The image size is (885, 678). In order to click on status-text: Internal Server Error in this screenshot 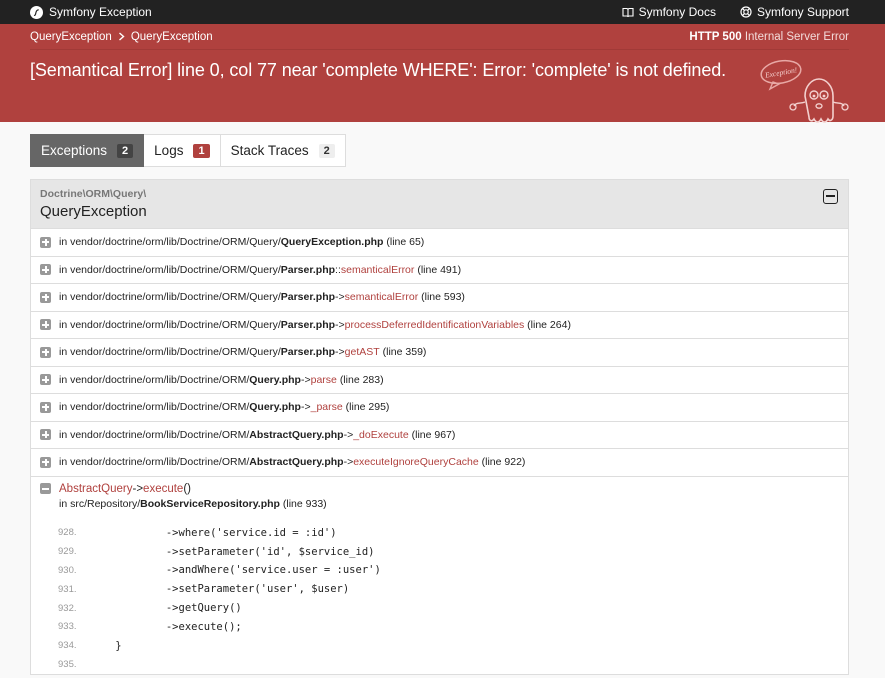, I will do `click(796, 36)`.